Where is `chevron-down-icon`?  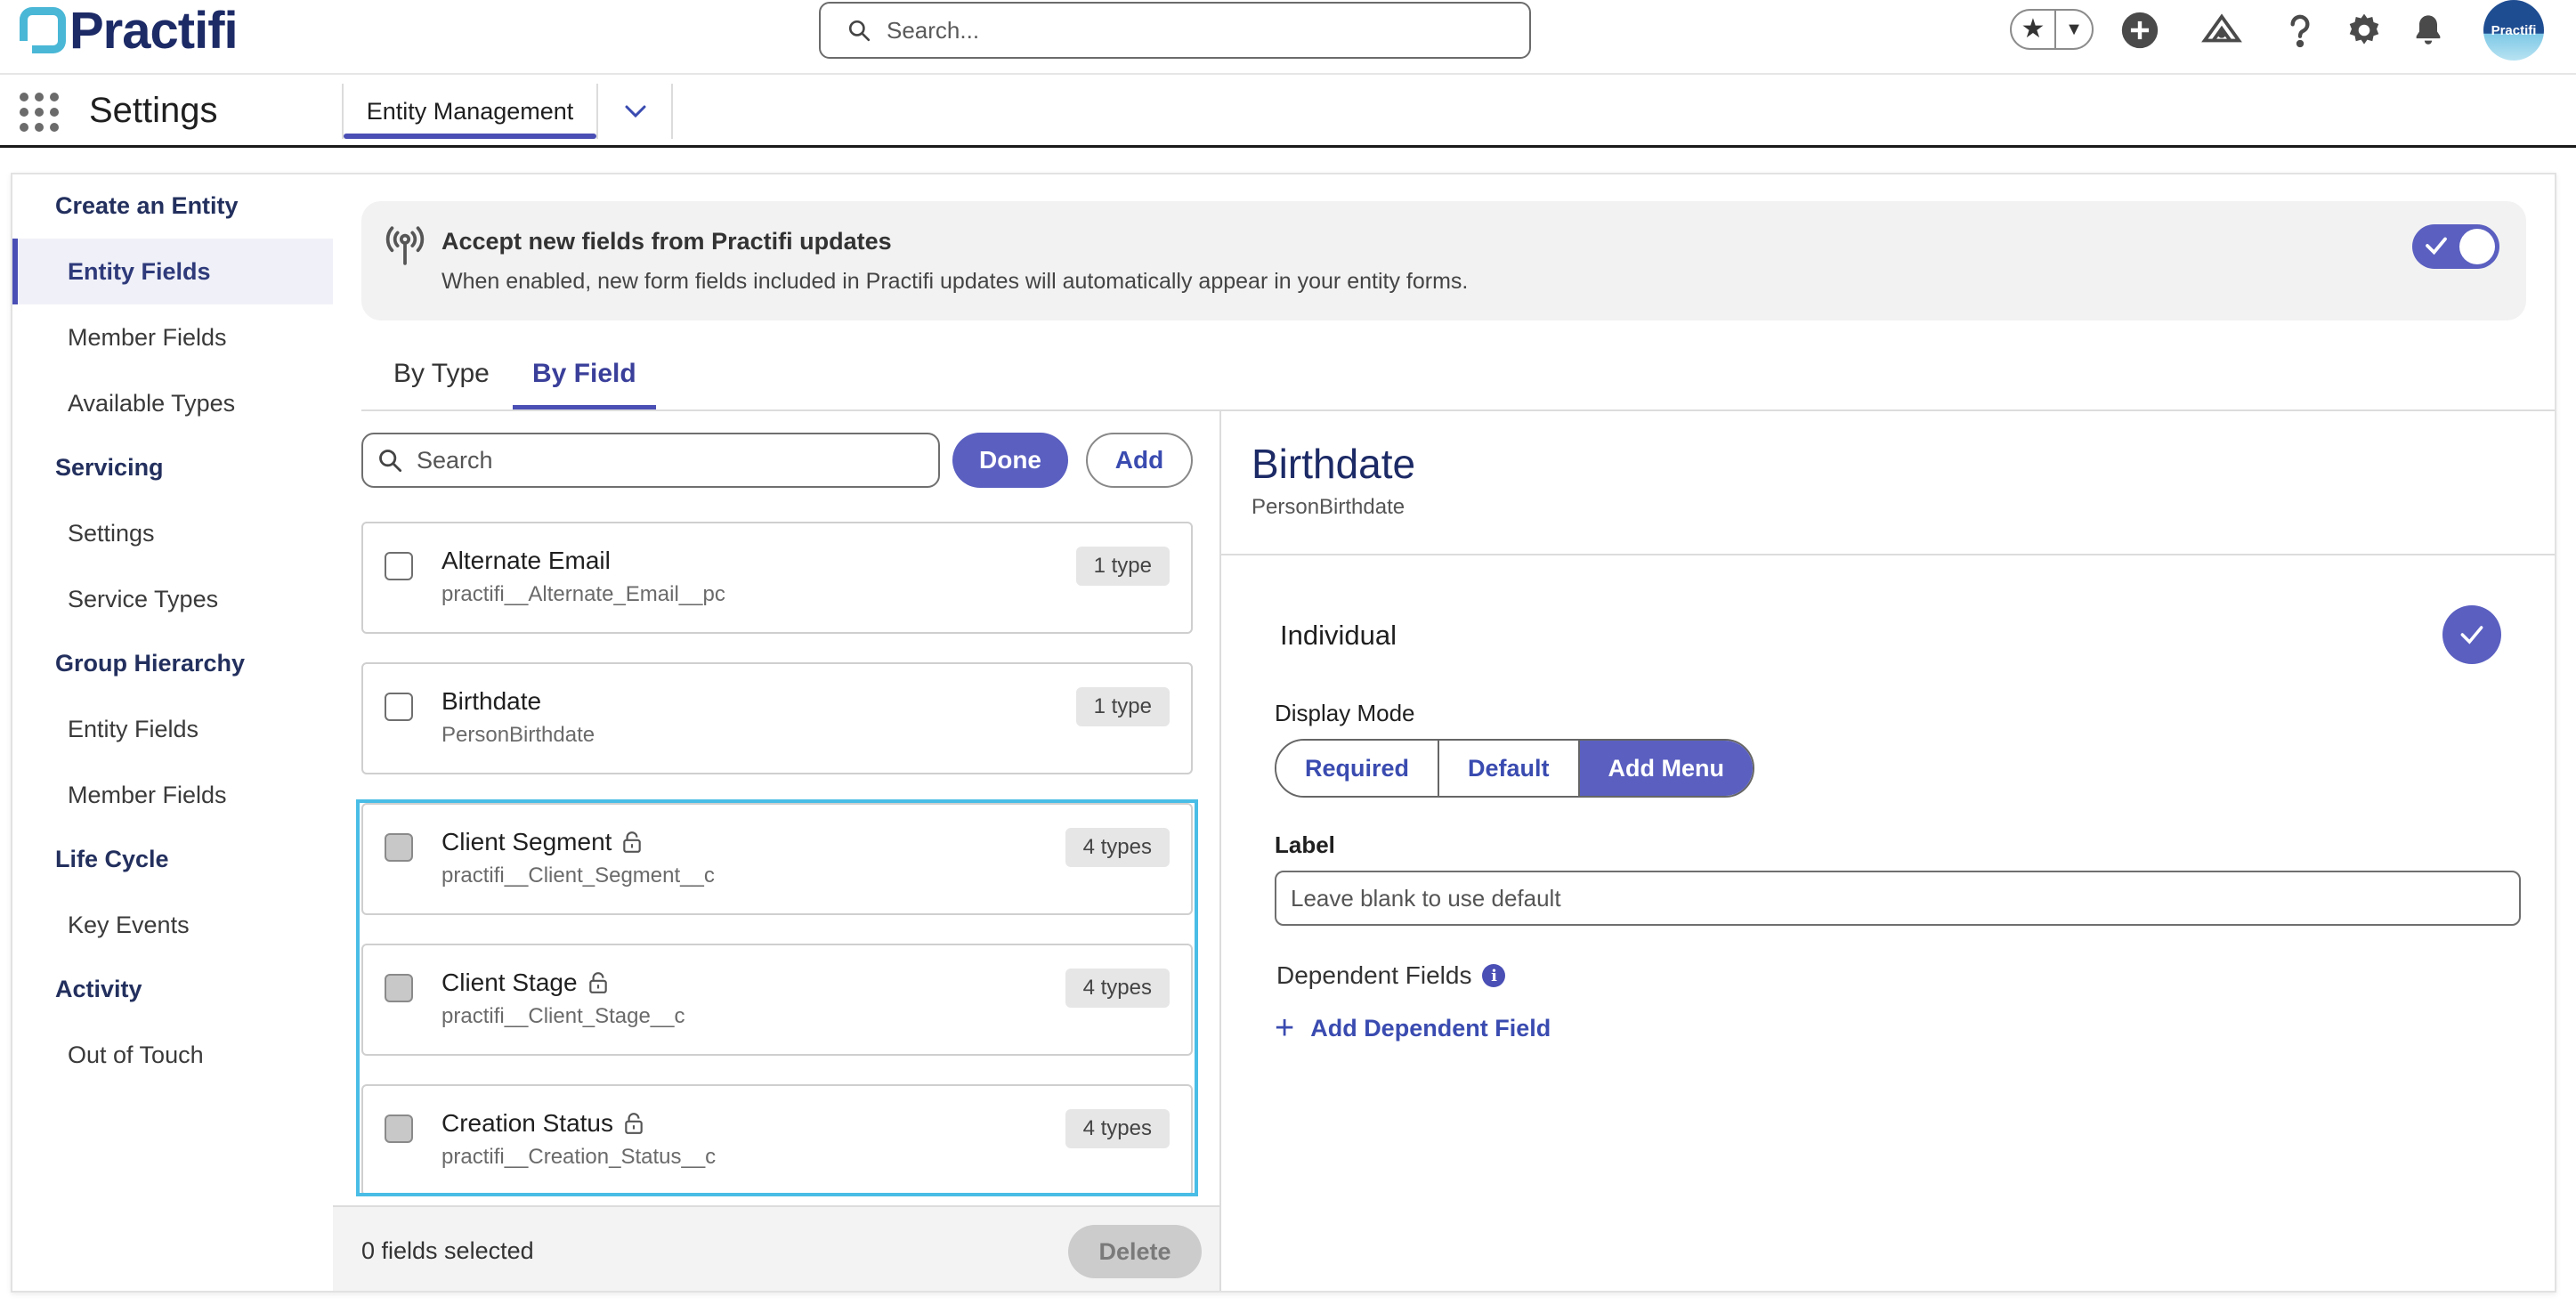 chevron-down-icon is located at coordinates (636, 111).